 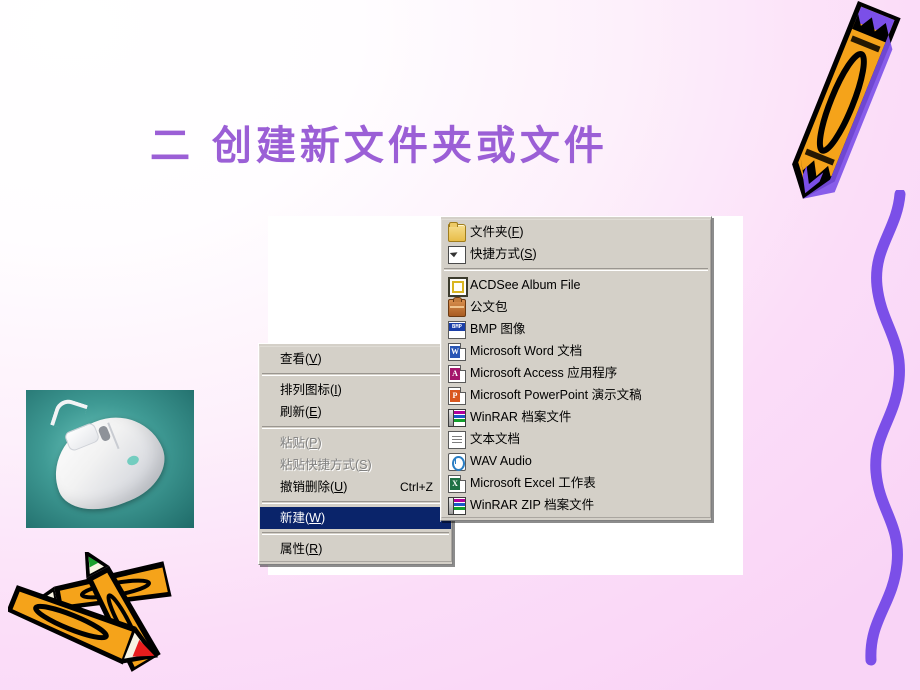 I want to click on excel-worksheet-icon: X, so click(x=457, y=484).